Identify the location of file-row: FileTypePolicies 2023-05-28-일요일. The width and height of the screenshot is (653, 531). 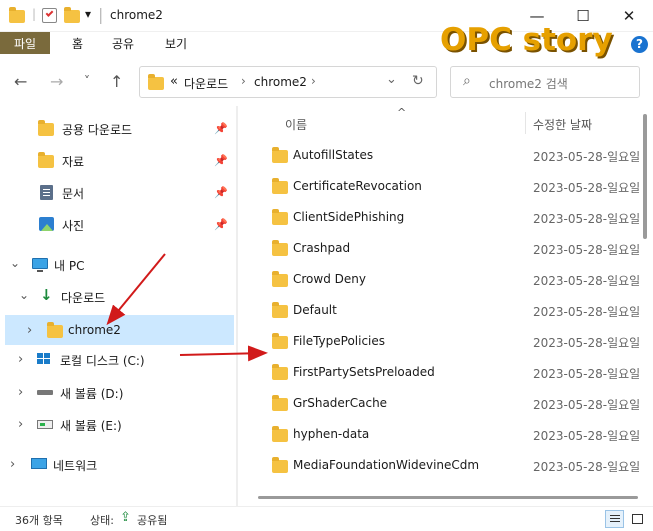
(447, 341).